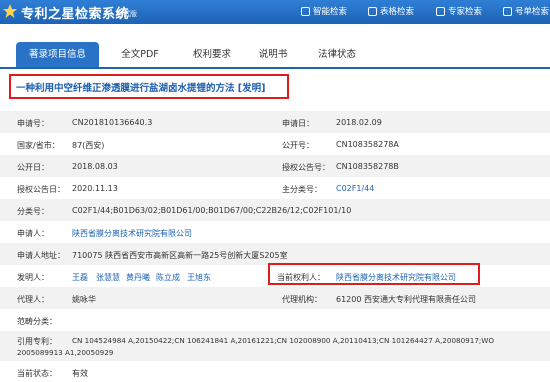 The width and height of the screenshot is (550, 382). Describe the element at coordinates (41, 189) in the screenshot. I see `grant-date-label: 授权公告日：` at that location.